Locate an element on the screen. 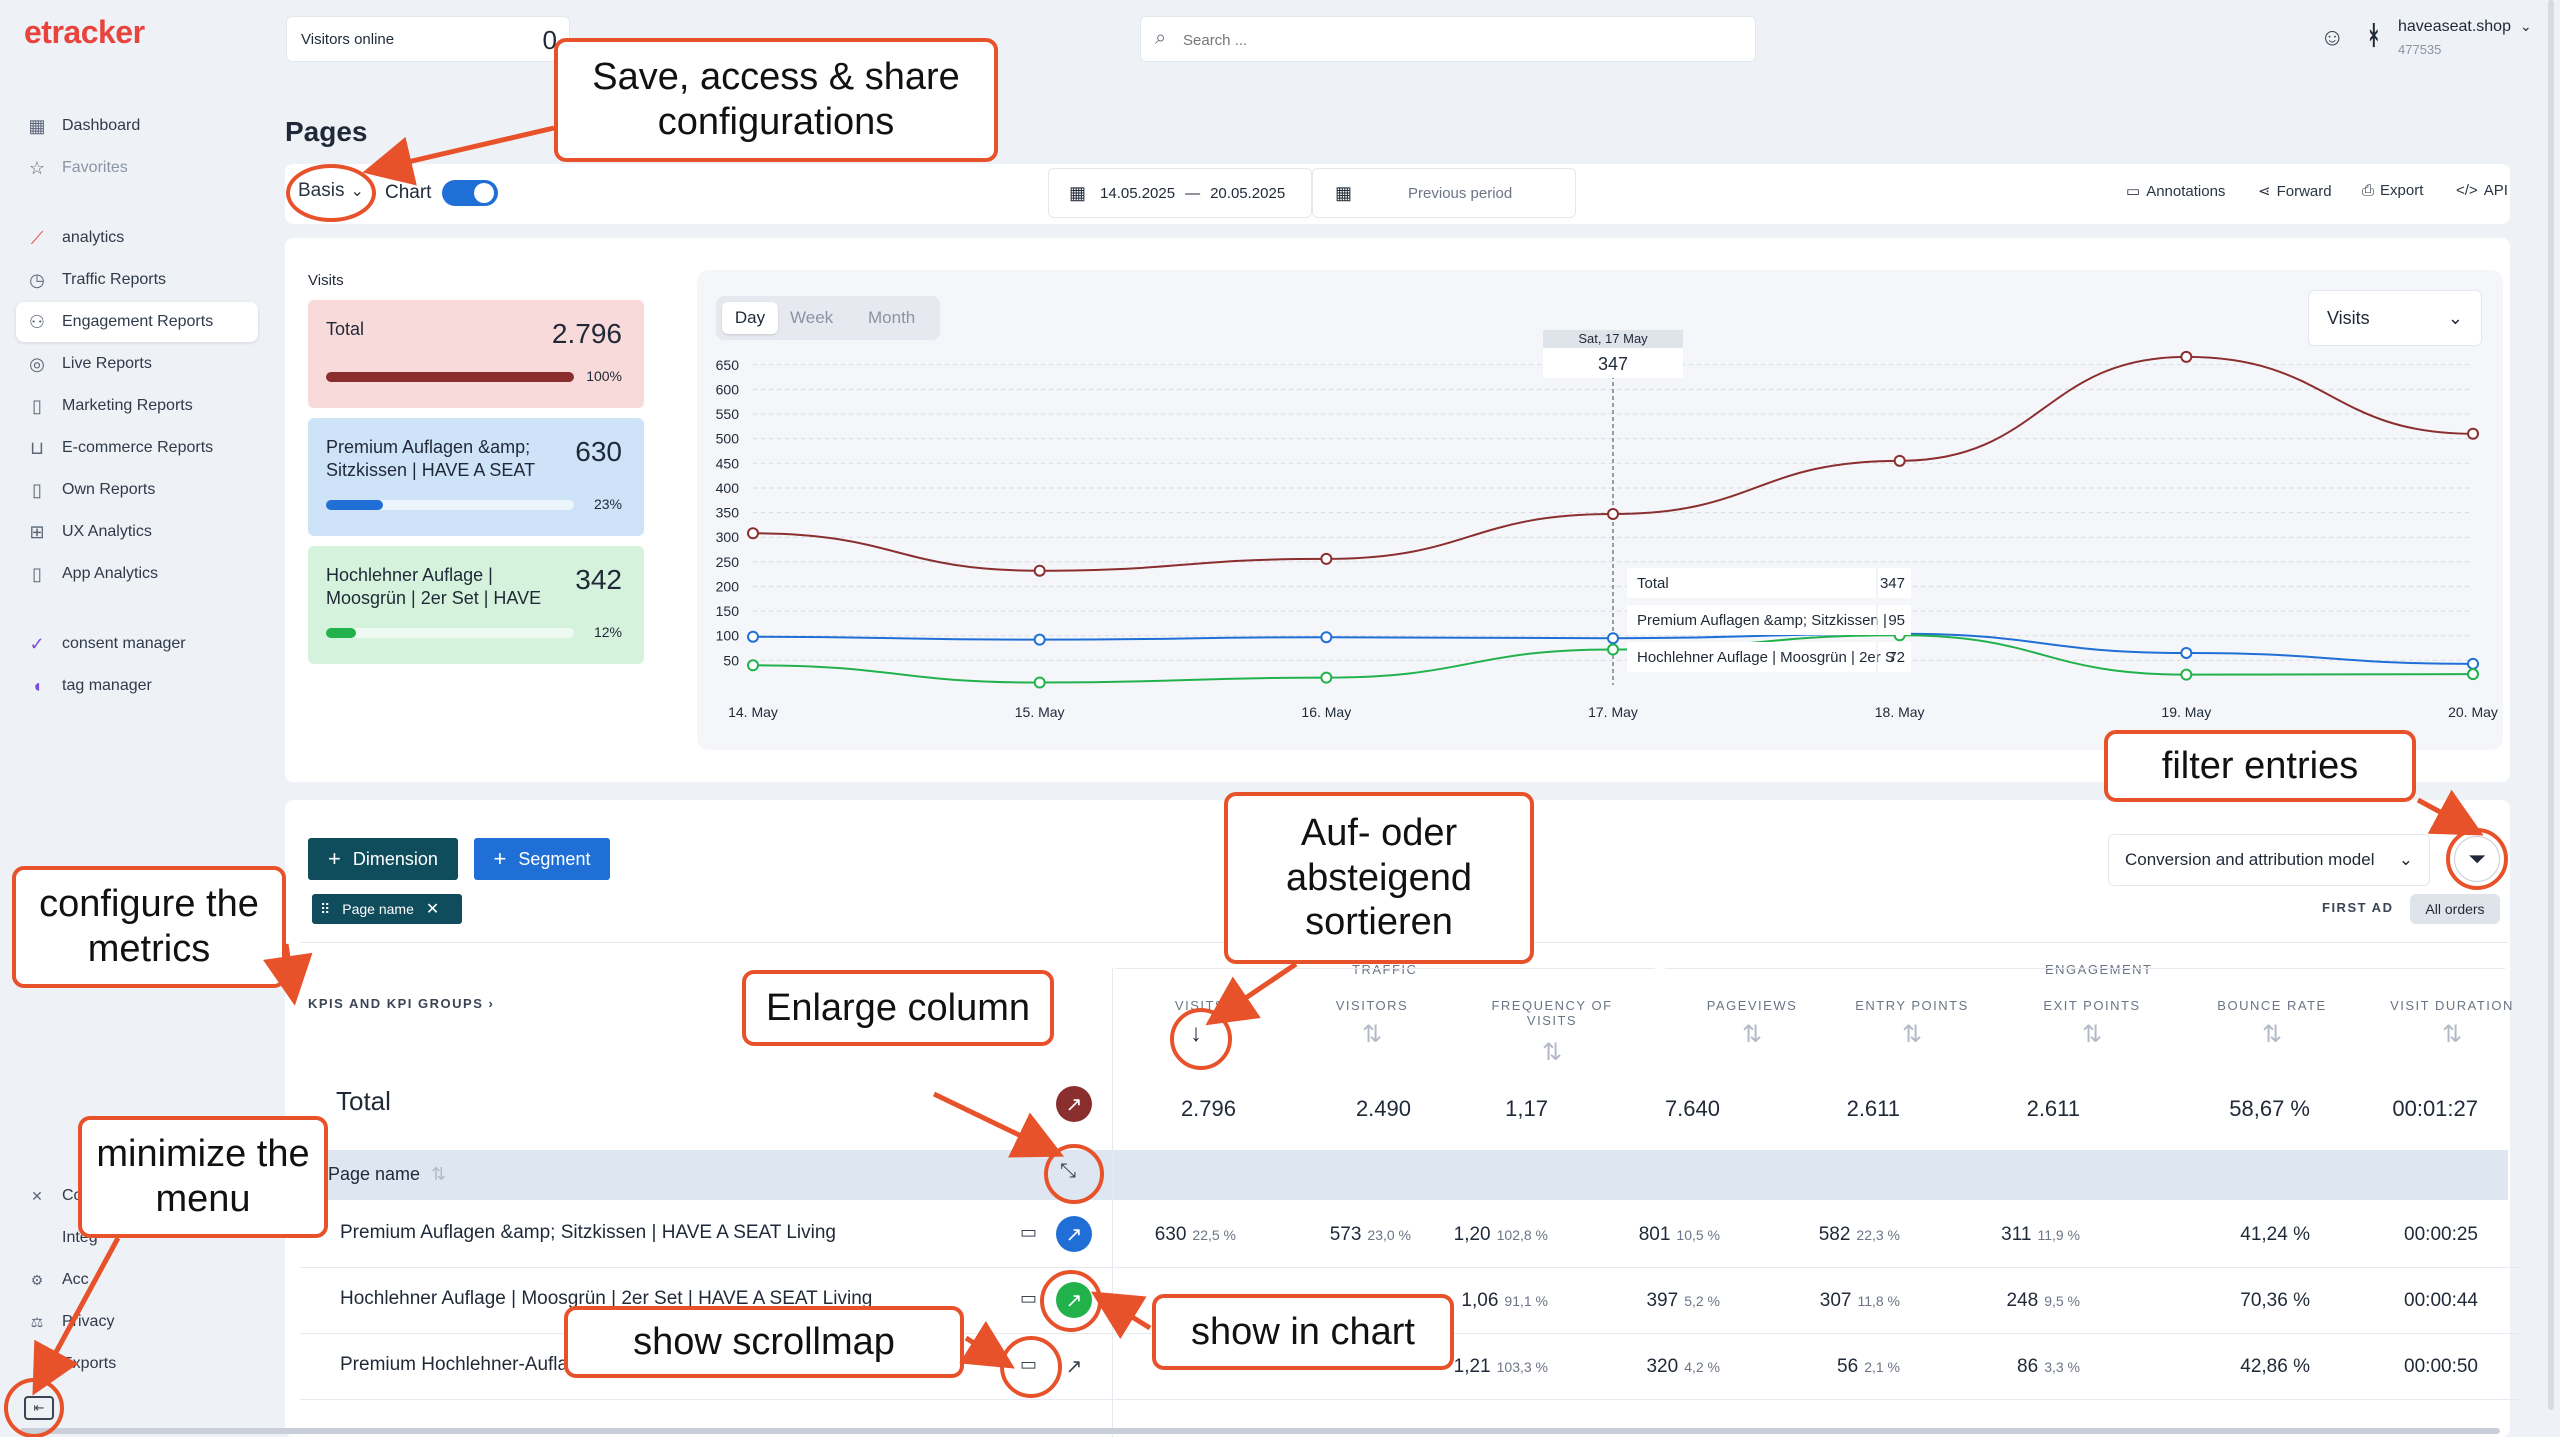 This screenshot has height=1437, width=2560. api-button: </> API is located at coordinates (2482, 190).